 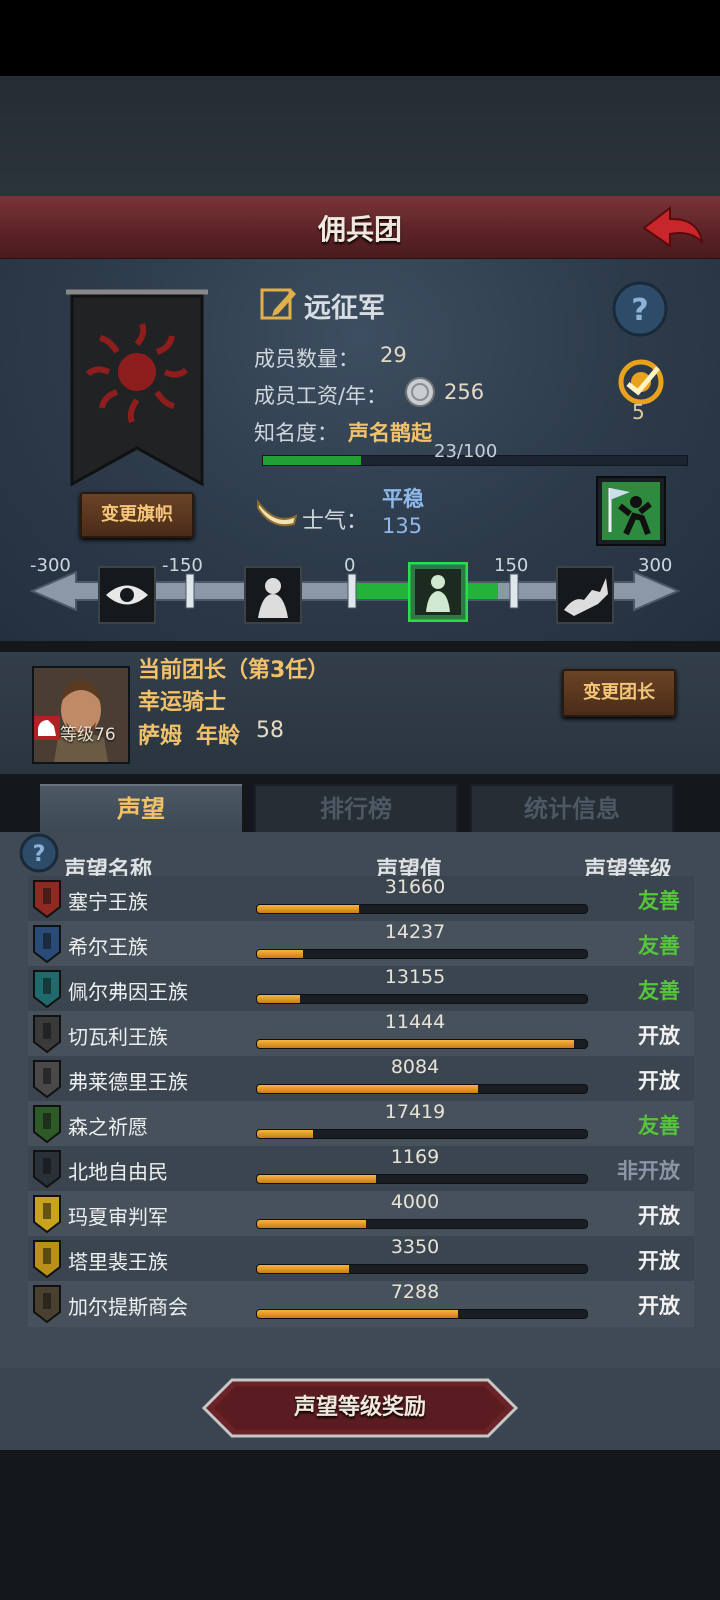 What do you see at coordinates (361, 1169) in the screenshot?
I see `list-item: 北地自由民 1169 非开放` at bounding box center [361, 1169].